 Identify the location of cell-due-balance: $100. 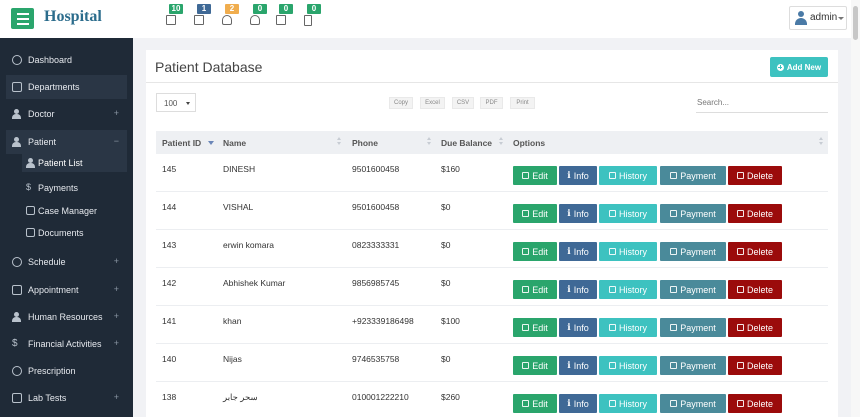
(450, 321).